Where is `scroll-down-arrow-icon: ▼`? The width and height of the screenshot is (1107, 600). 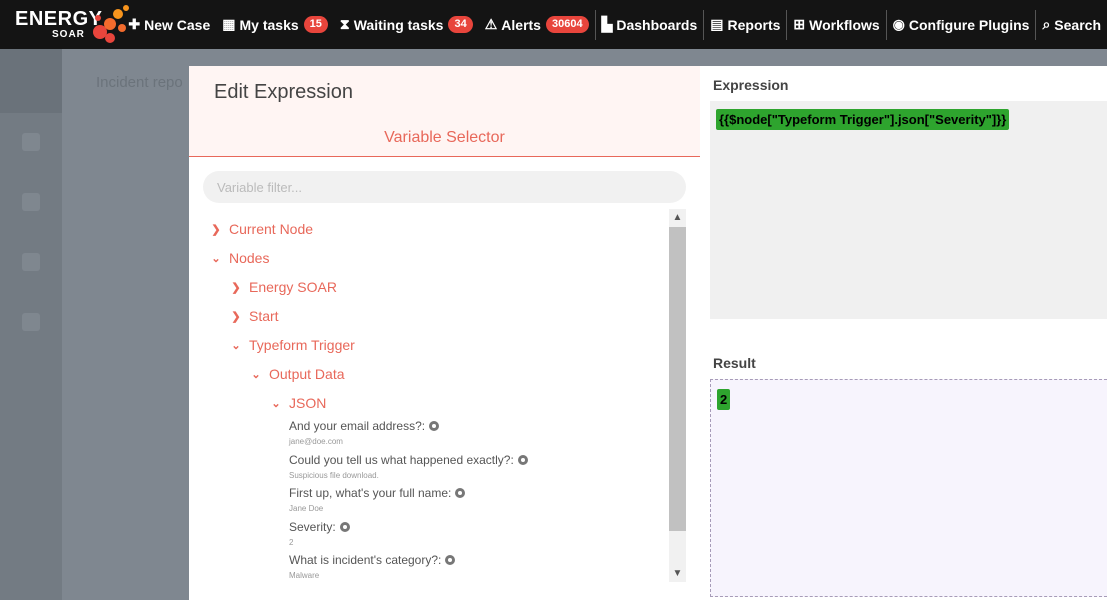
scroll-down-arrow-icon: ▼ is located at coordinates (677, 573).